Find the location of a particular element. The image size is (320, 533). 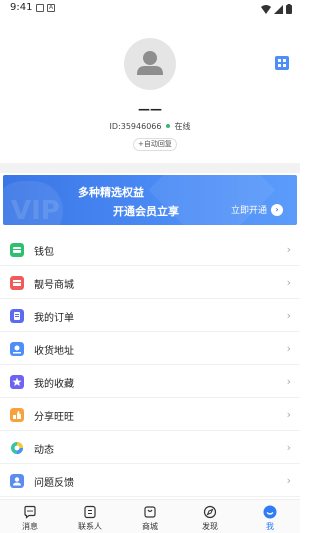

menu-item-number-shop: 靓号商城 › is located at coordinates (150, 282).